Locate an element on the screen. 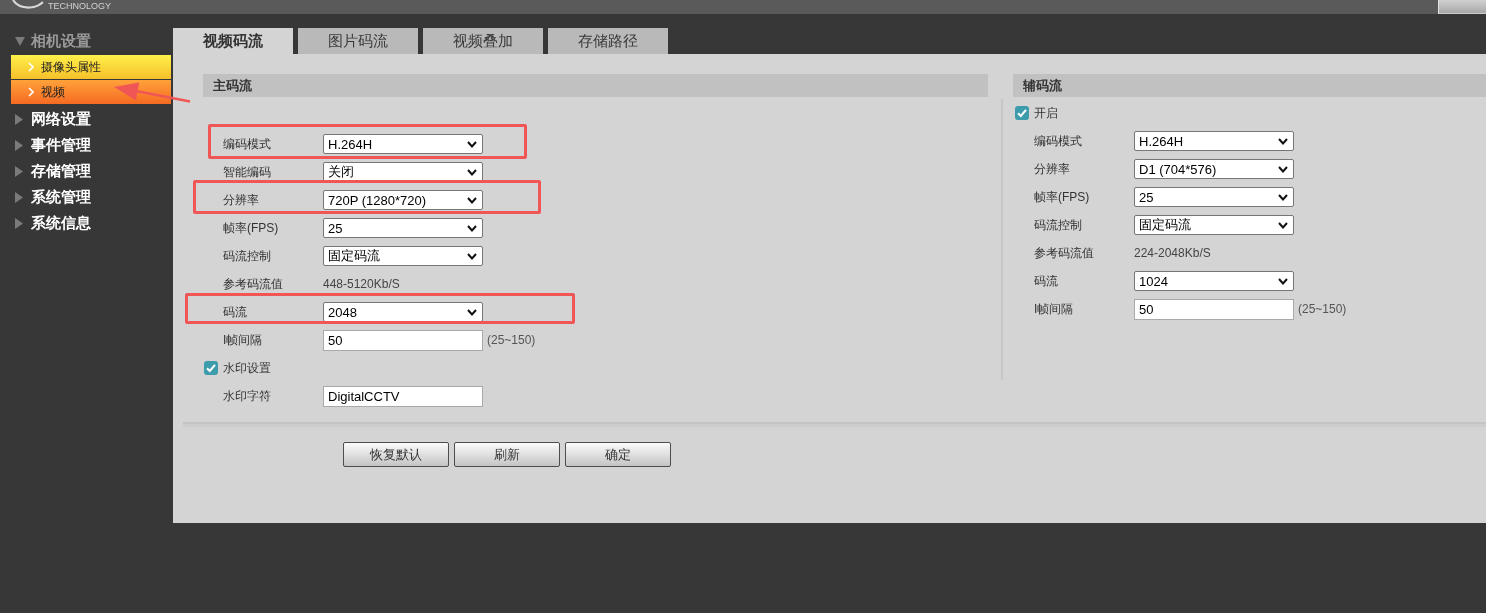 Image resolution: width=1486 pixels, height=613 pixels. checkbox-label: 水印设置 is located at coordinates (247, 368).